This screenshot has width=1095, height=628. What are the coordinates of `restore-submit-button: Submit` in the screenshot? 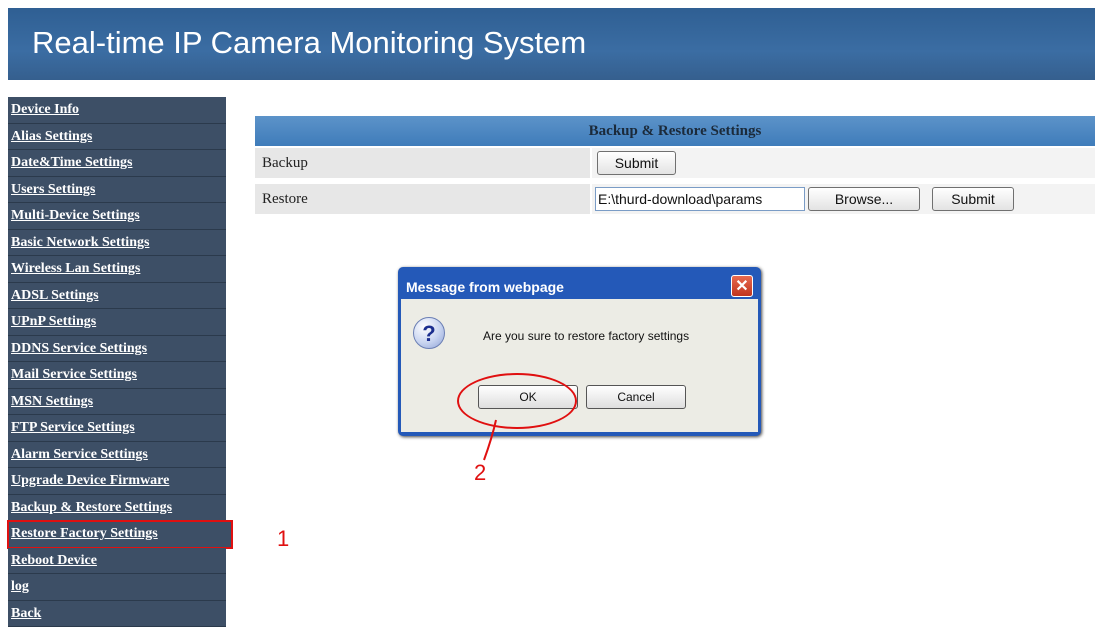 It's located at (973, 199).